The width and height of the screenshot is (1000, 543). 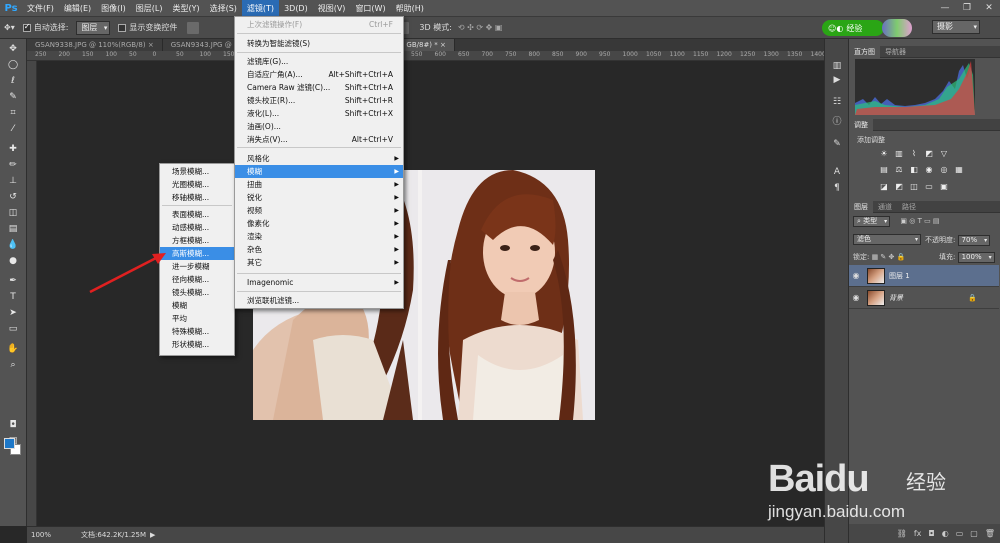 What do you see at coordinates (260, 8) in the screenshot?
I see `menu-filter: 滤镜(T)` at bounding box center [260, 8].